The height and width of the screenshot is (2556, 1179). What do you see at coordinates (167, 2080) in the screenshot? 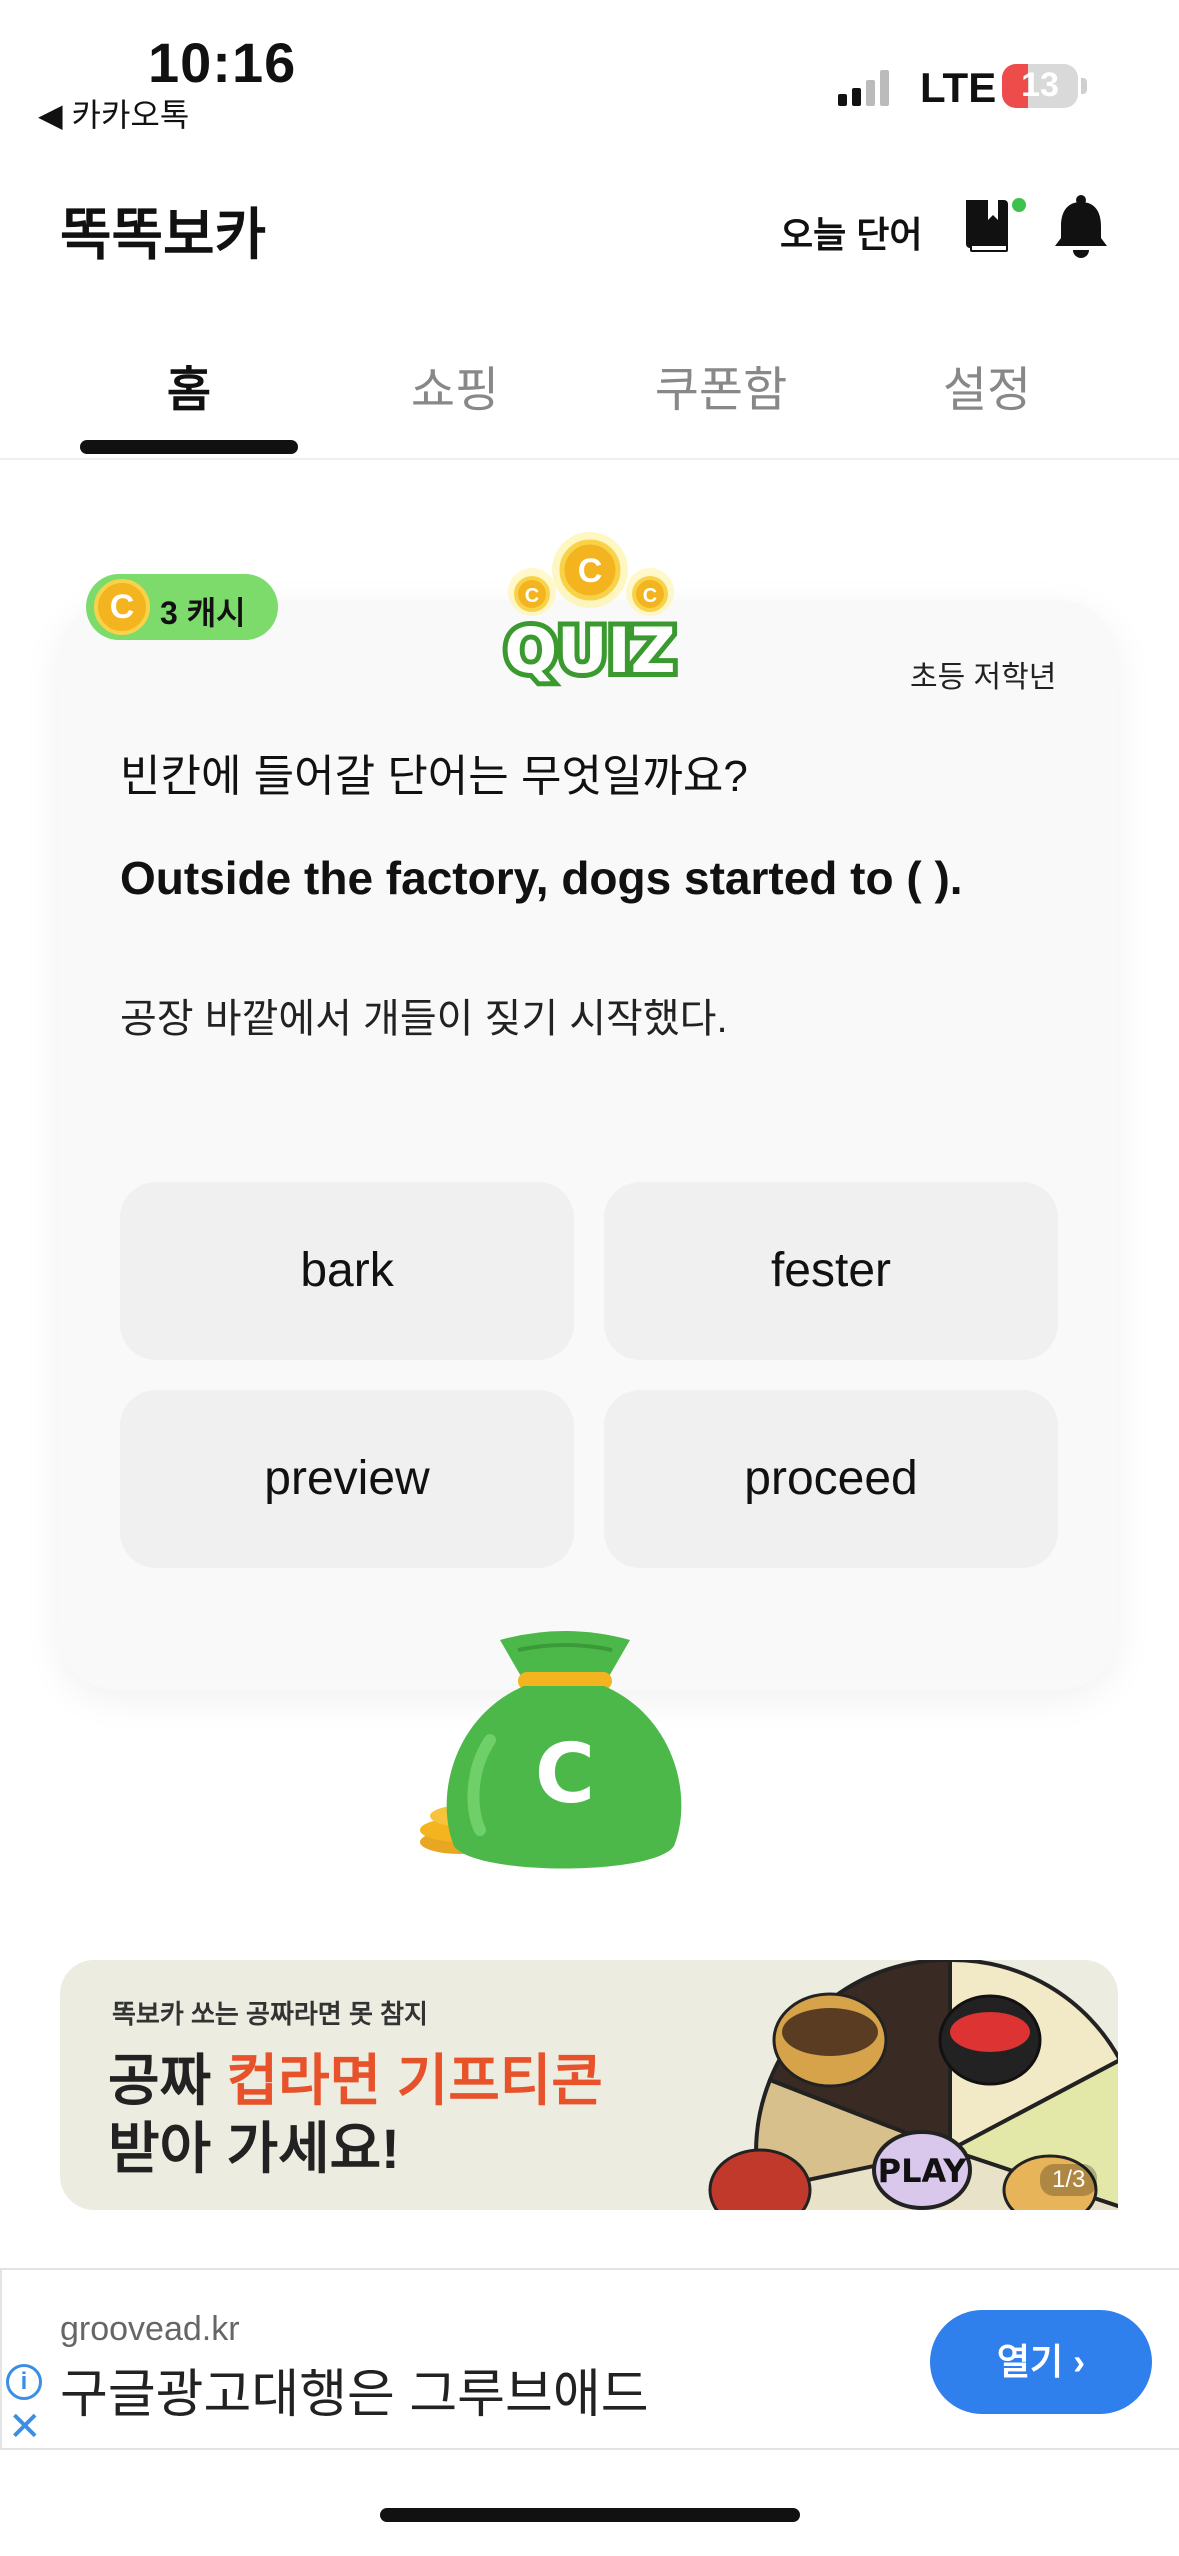
I see `banner-headline-1a: 공짜` at bounding box center [167, 2080].